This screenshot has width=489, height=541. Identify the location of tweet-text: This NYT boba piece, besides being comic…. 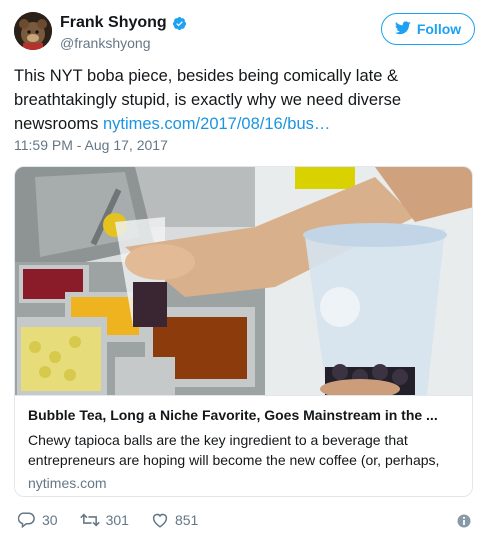
(241, 100).